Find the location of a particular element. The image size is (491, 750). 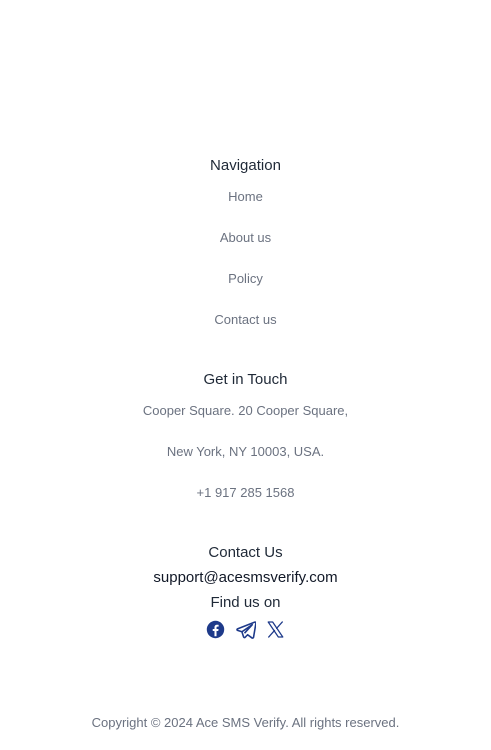

x-icon is located at coordinates (276, 629).